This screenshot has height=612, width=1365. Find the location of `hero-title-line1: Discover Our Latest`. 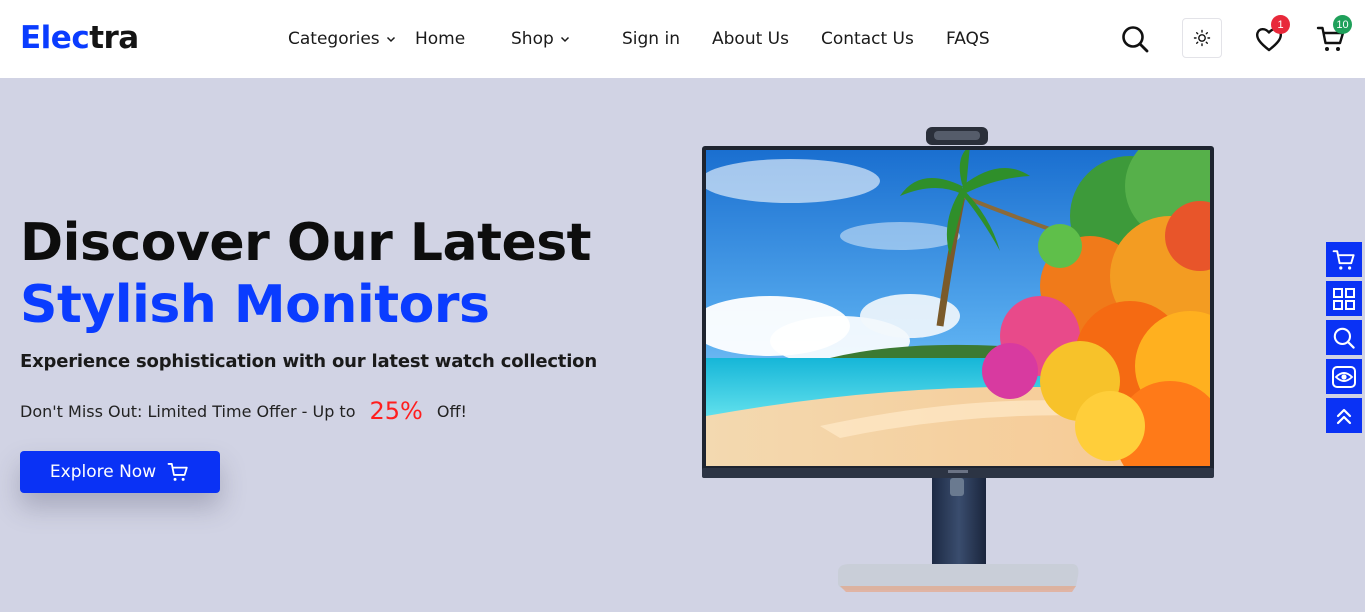

hero-title-line1: Discover Our Latest is located at coordinates (306, 243).